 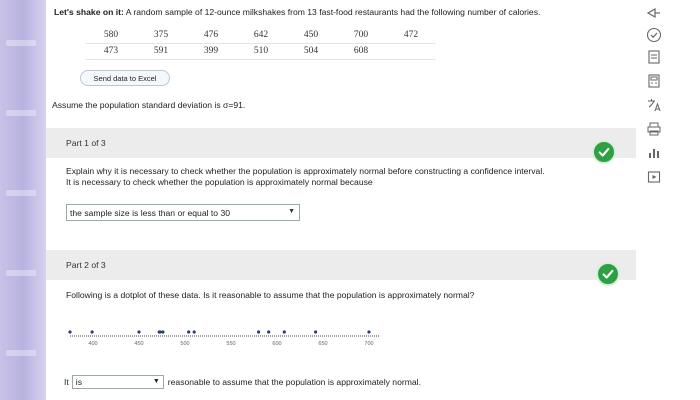 I want to click on right-toolbar, so click(x=668, y=200).